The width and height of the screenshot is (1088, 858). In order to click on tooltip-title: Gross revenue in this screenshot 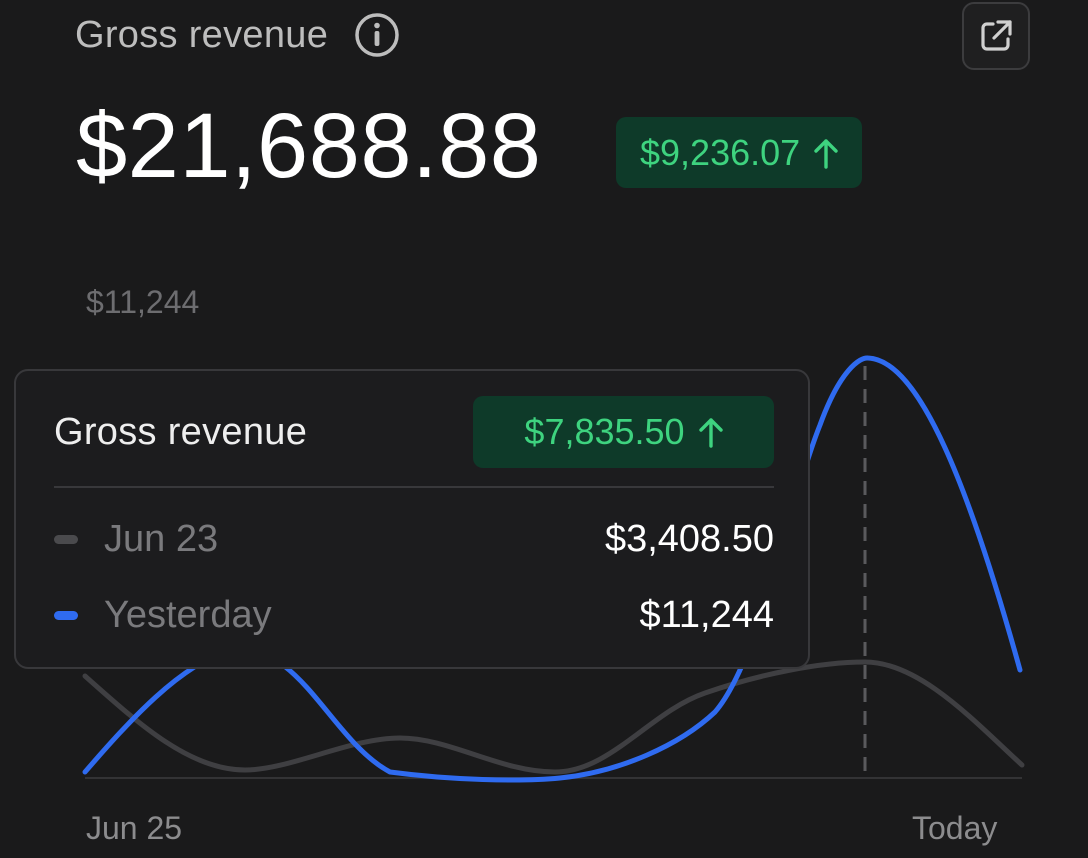, I will do `click(181, 432)`.